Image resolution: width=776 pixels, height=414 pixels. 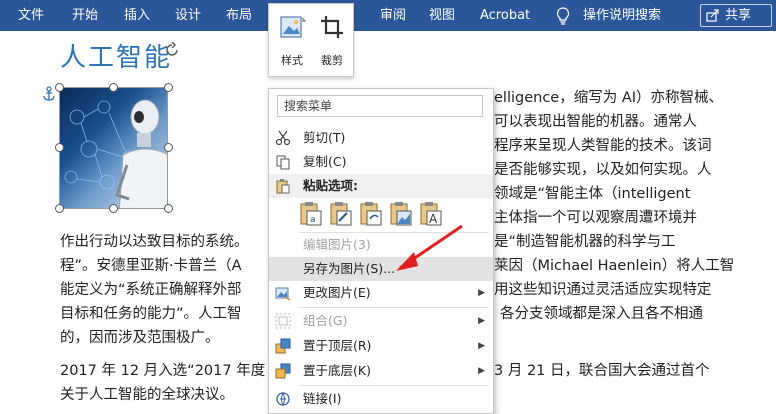 What do you see at coordinates (622, 15) in the screenshot?
I see `tell-me-search: 操作说明搜索` at bounding box center [622, 15].